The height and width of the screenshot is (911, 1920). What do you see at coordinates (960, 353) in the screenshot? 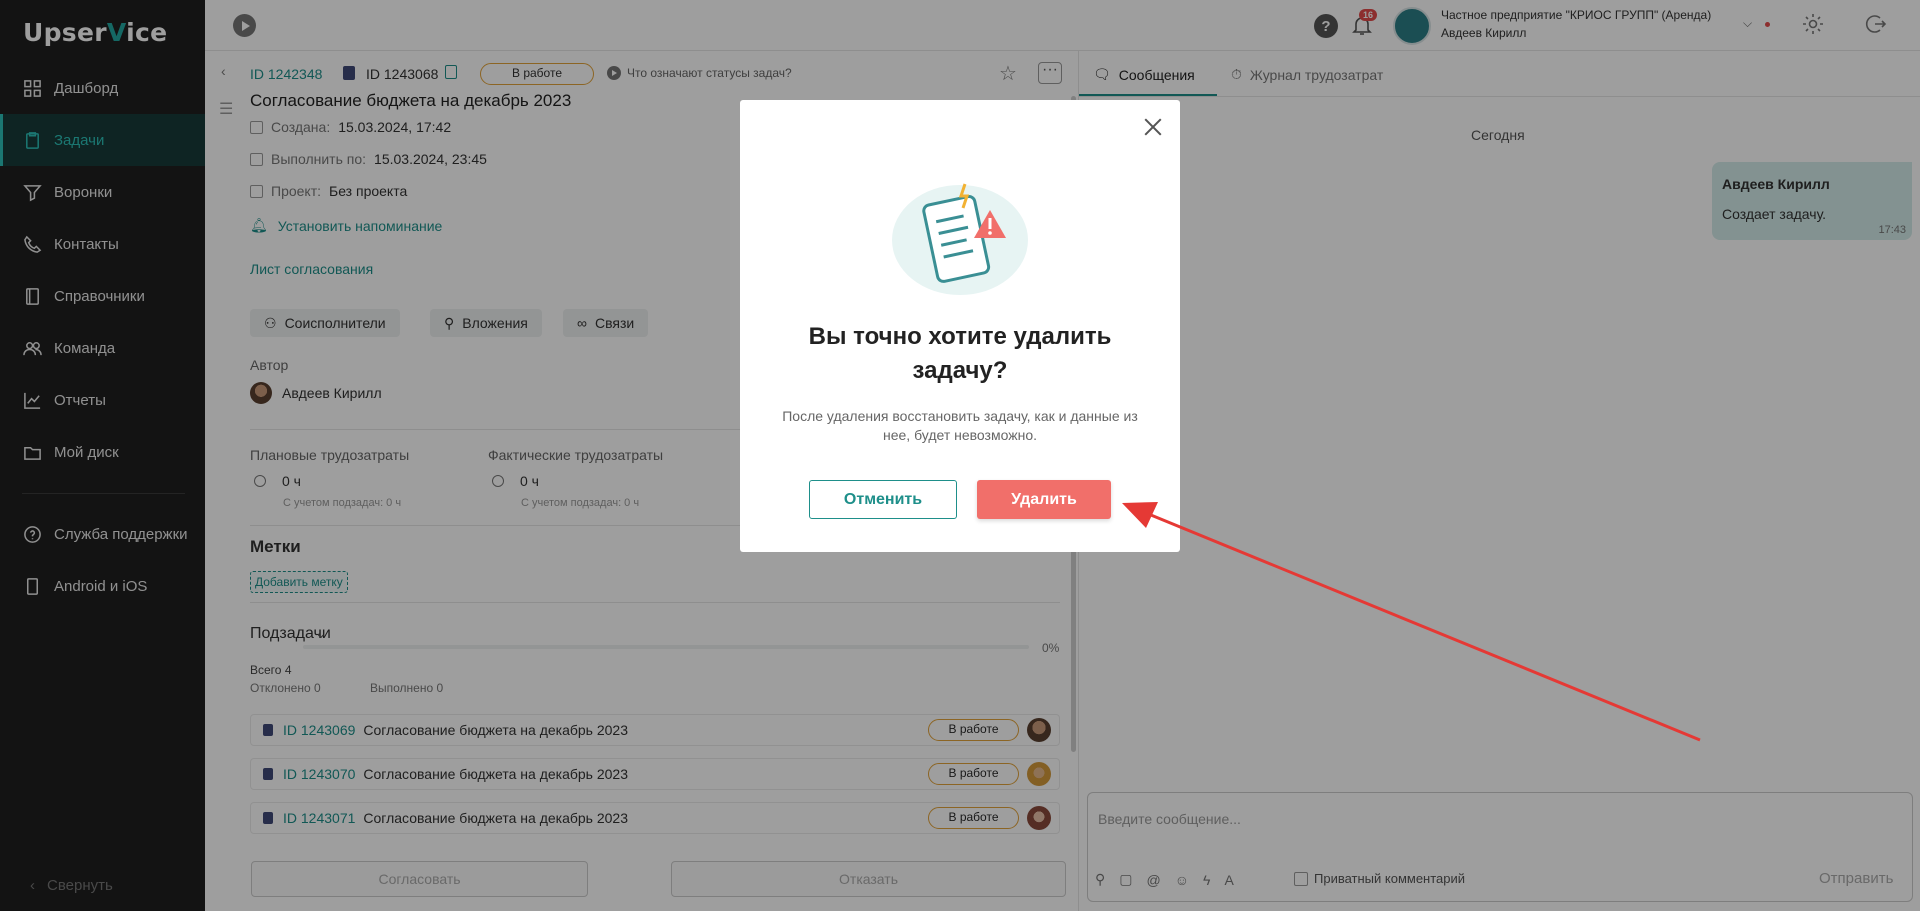
I see `dialog-title: Вы точно хотите удалить задачу?` at bounding box center [960, 353].